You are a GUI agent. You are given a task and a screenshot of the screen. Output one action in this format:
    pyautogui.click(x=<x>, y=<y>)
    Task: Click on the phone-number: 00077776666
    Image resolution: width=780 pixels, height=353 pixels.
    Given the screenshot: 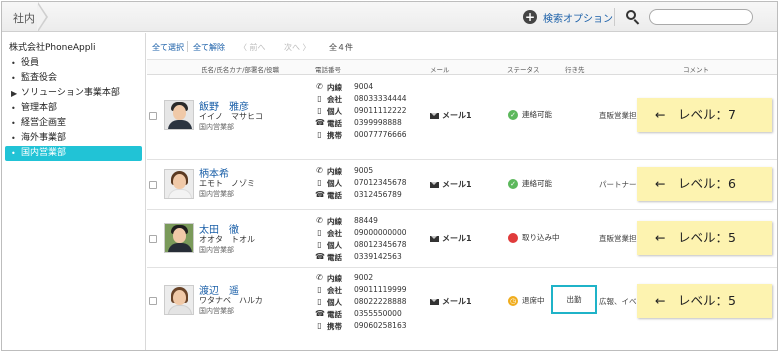 What is the action you would take?
    pyautogui.click(x=380, y=134)
    